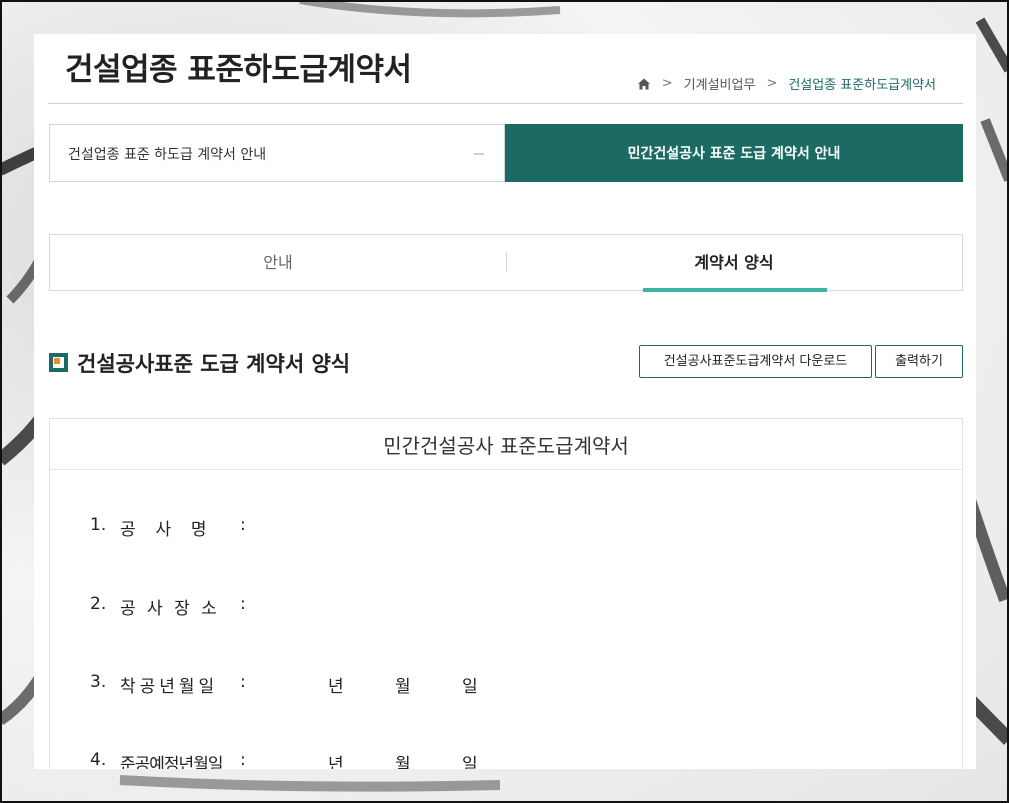 The width and height of the screenshot is (1009, 803). I want to click on minus-icon, so click(479, 154).